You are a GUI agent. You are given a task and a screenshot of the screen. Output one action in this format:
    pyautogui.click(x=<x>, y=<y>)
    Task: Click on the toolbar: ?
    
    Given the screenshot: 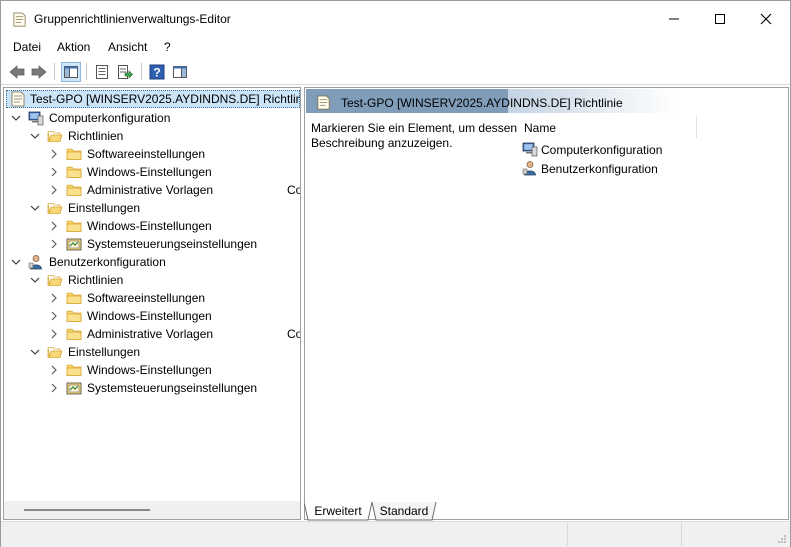 What is the action you would take?
    pyautogui.click(x=395, y=71)
    